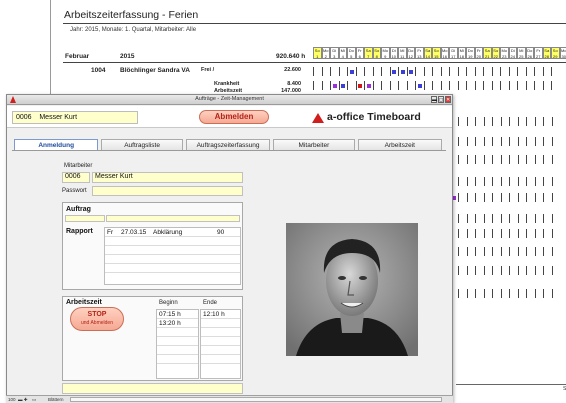 The height and width of the screenshot is (403, 566). What do you see at coordinates (419, 56) in the screenshot?
I see `day-number: 13` at bounding box center [419, 56].